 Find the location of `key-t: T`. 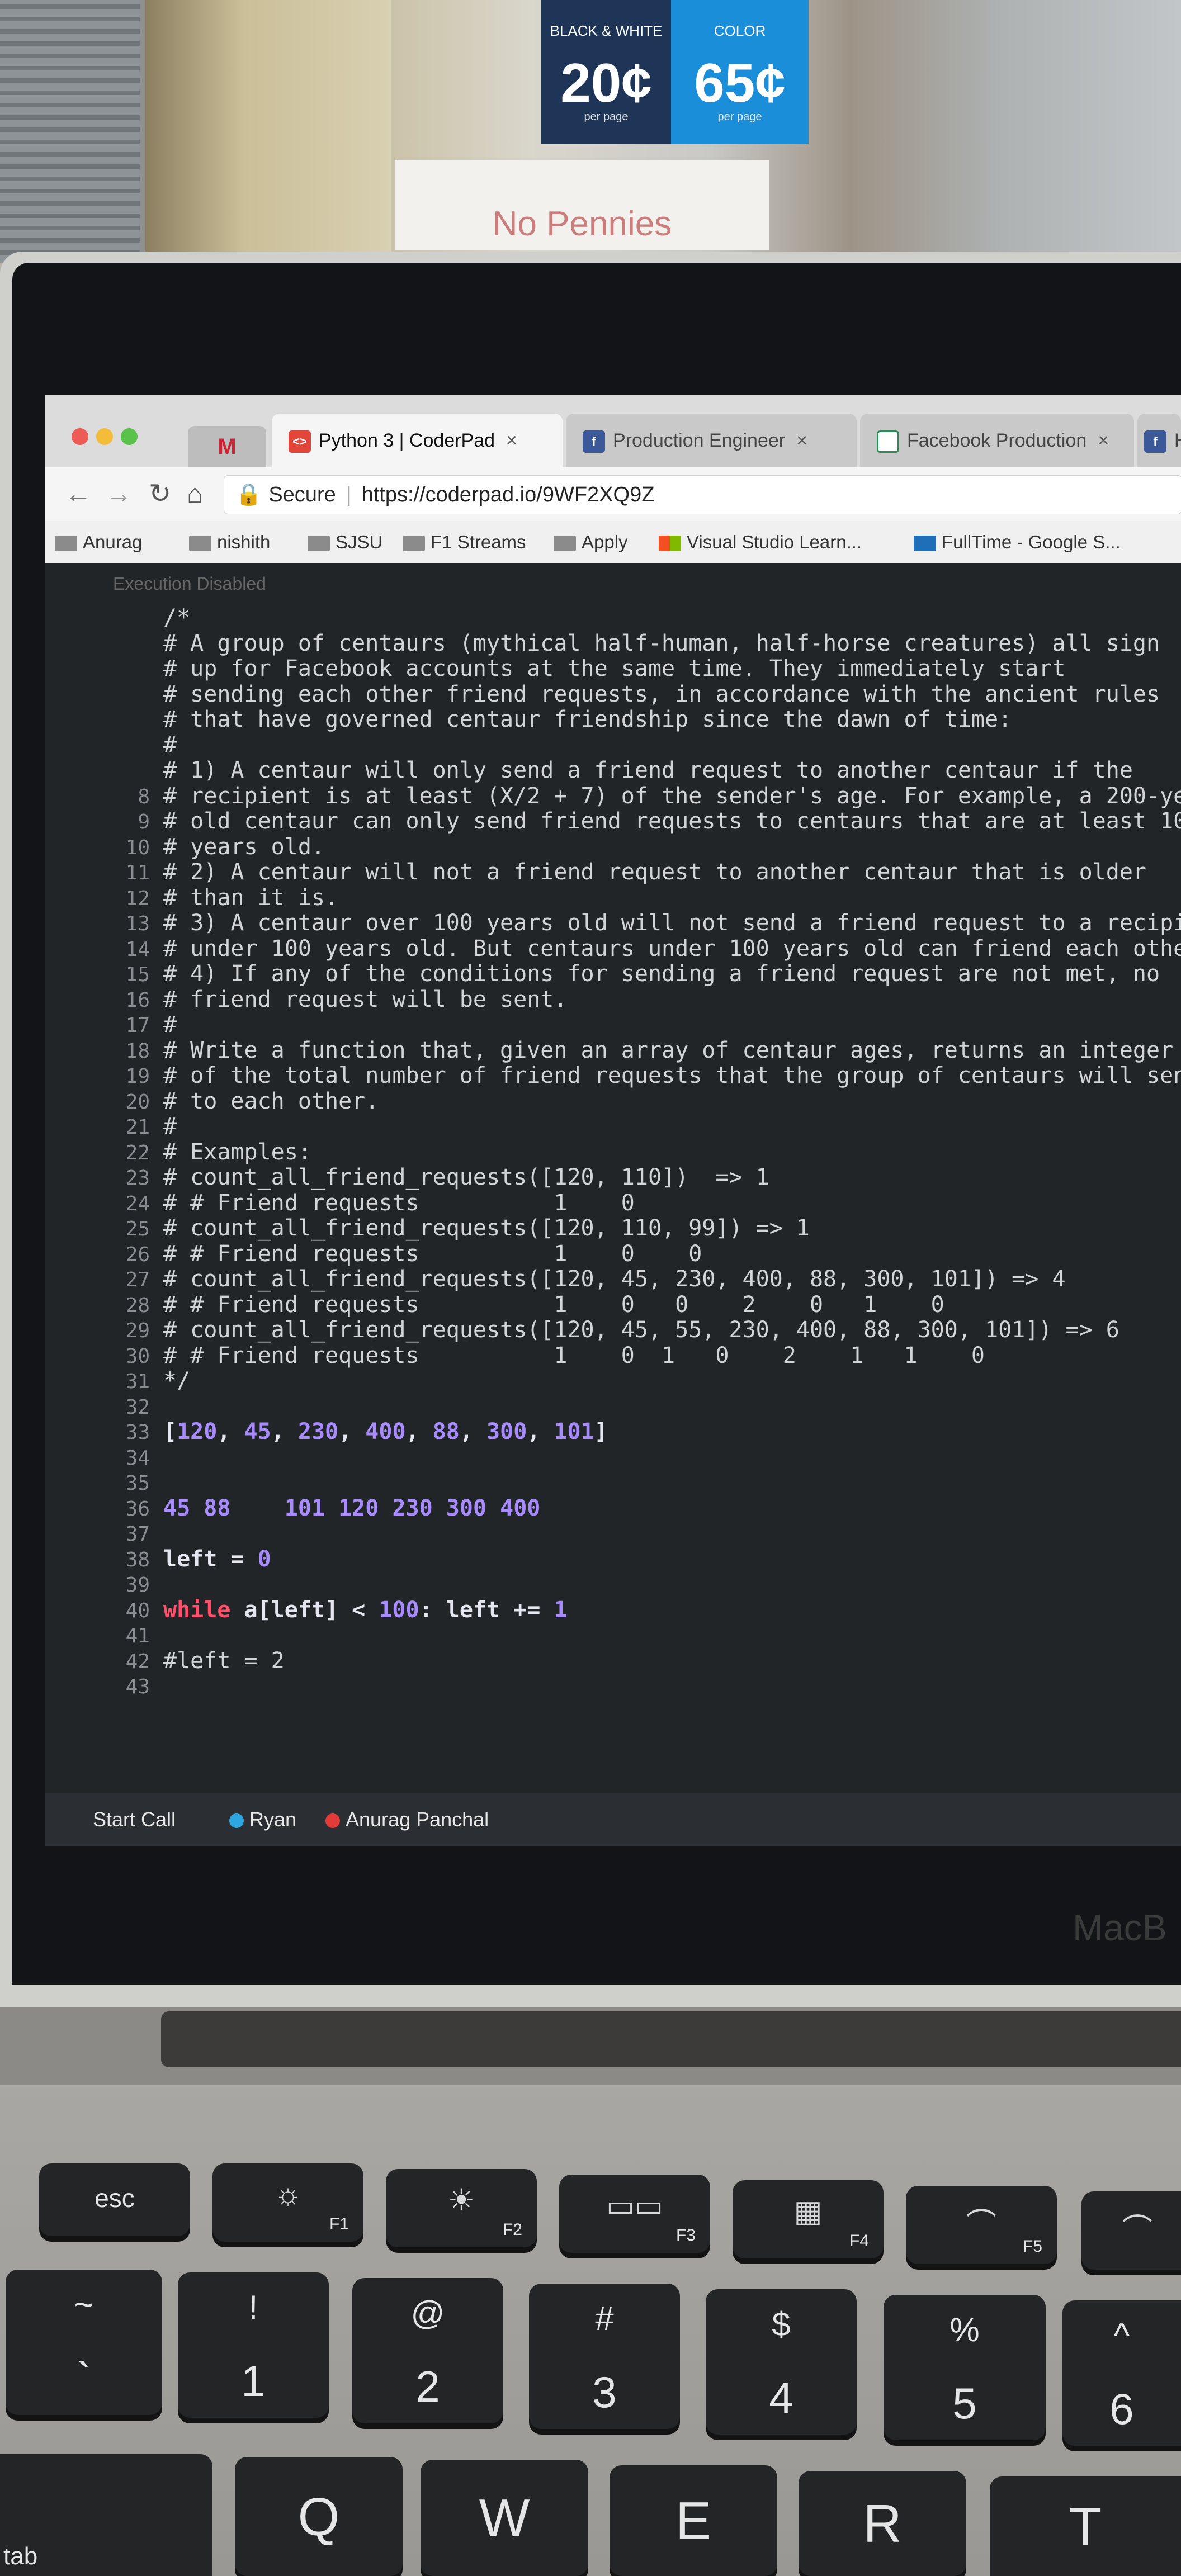

key-t: T is located at coordinates (1085, 2526).